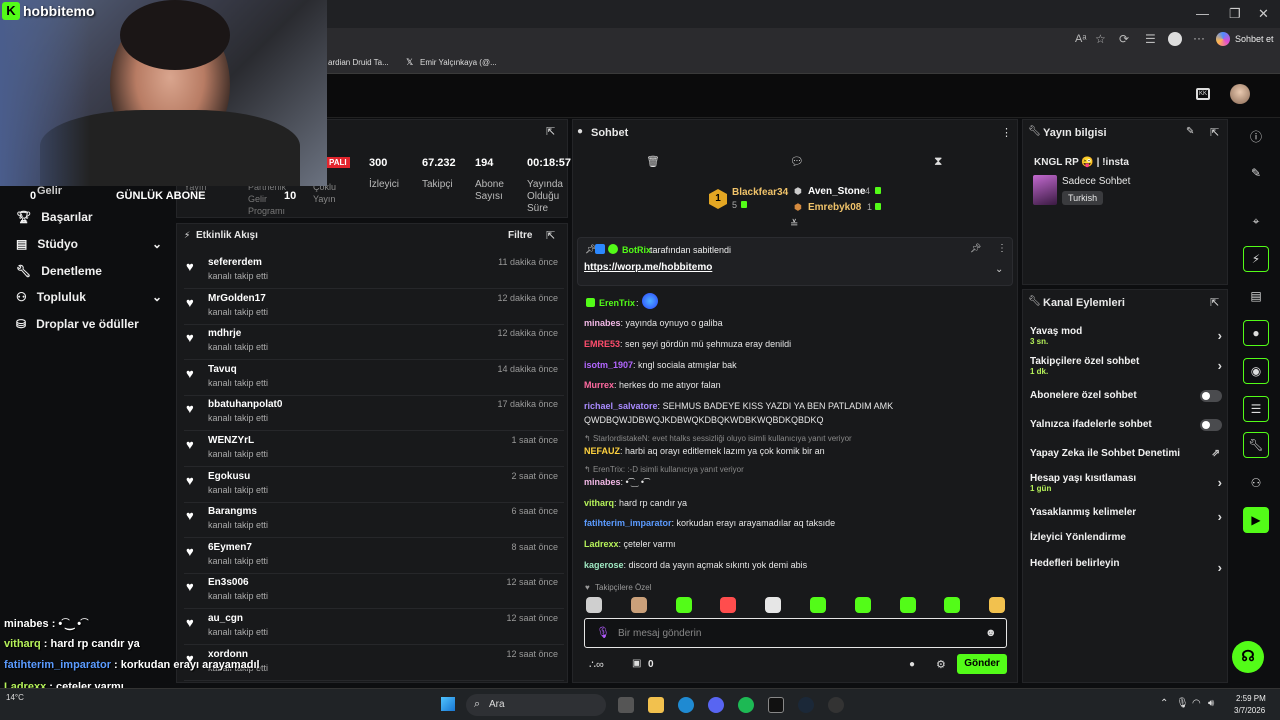 Image resolution: width=1280 pixels, height=720 pixels. Describe the element at coordinates (1128, 484) in the screenshot. I see `channel-action-5: Hesap yaşı kısıtlaması 1 gün ›` at that location.